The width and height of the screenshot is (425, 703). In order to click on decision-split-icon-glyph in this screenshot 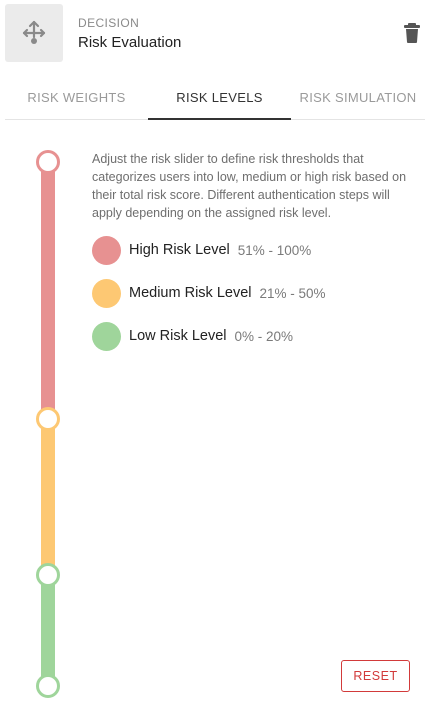, I will do `click(34, 32)`.